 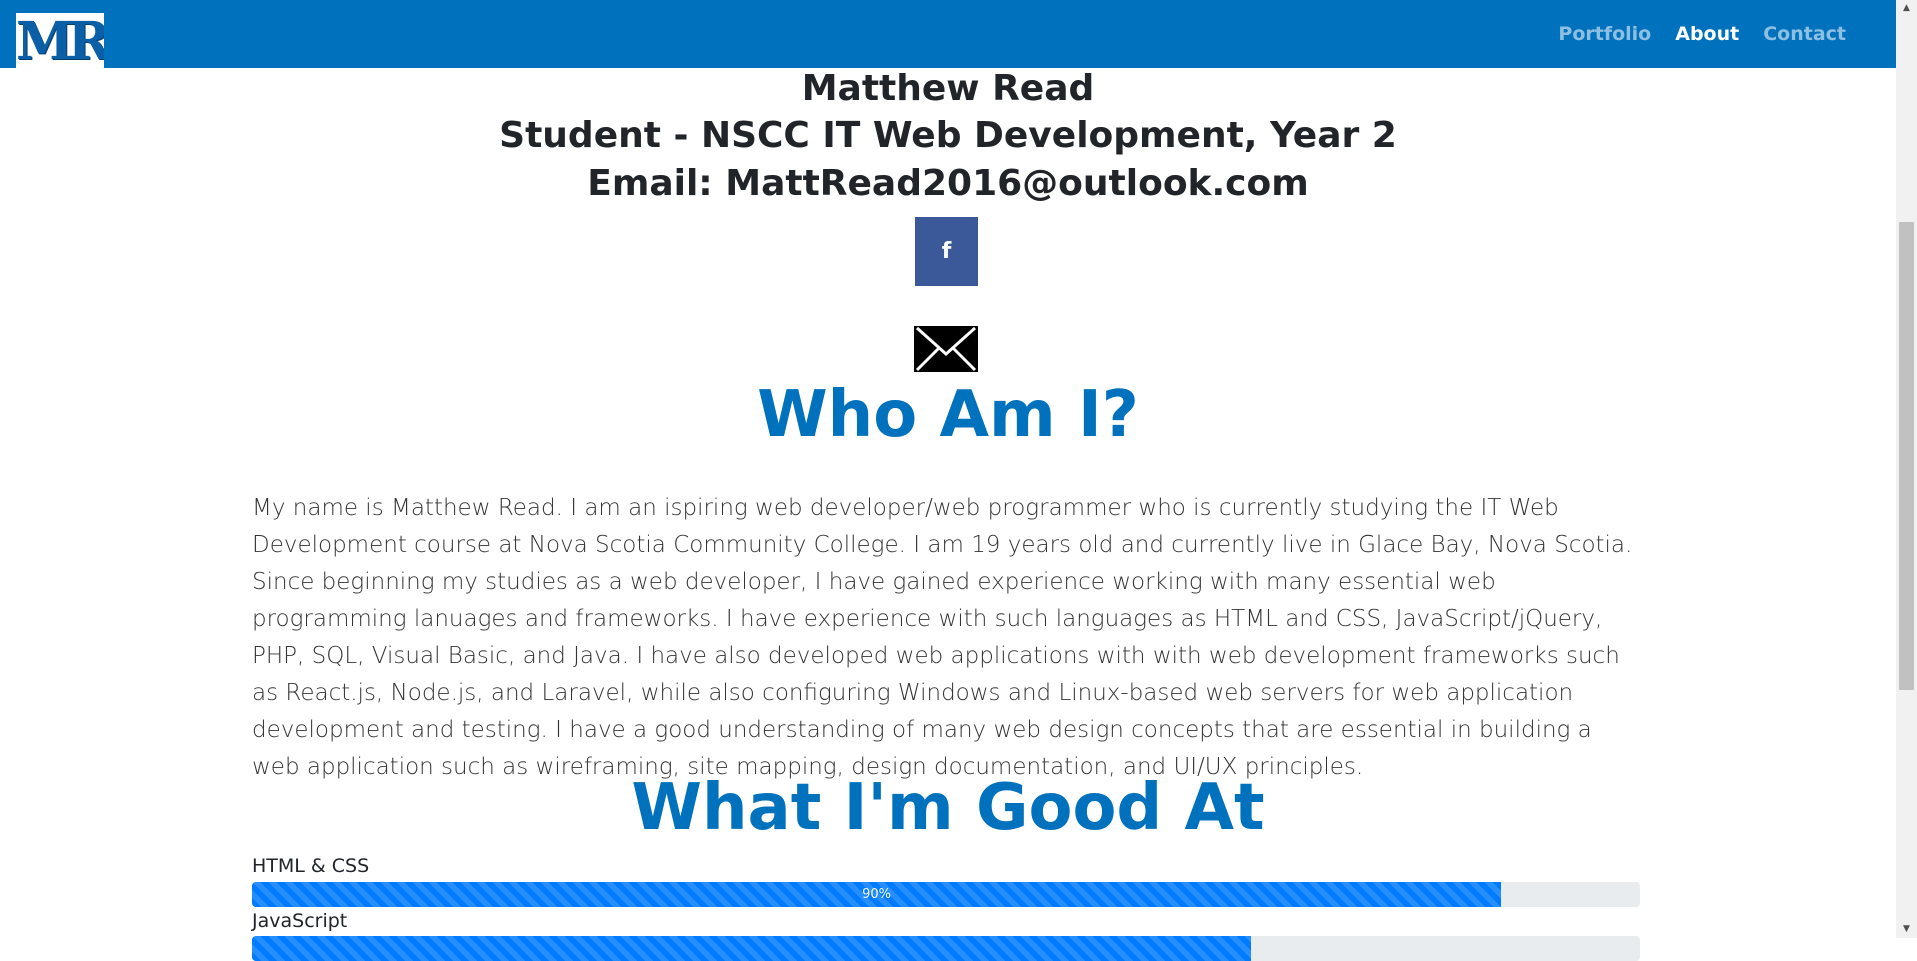 I want to click on facebook-button: f, so click(x=946, y=251).